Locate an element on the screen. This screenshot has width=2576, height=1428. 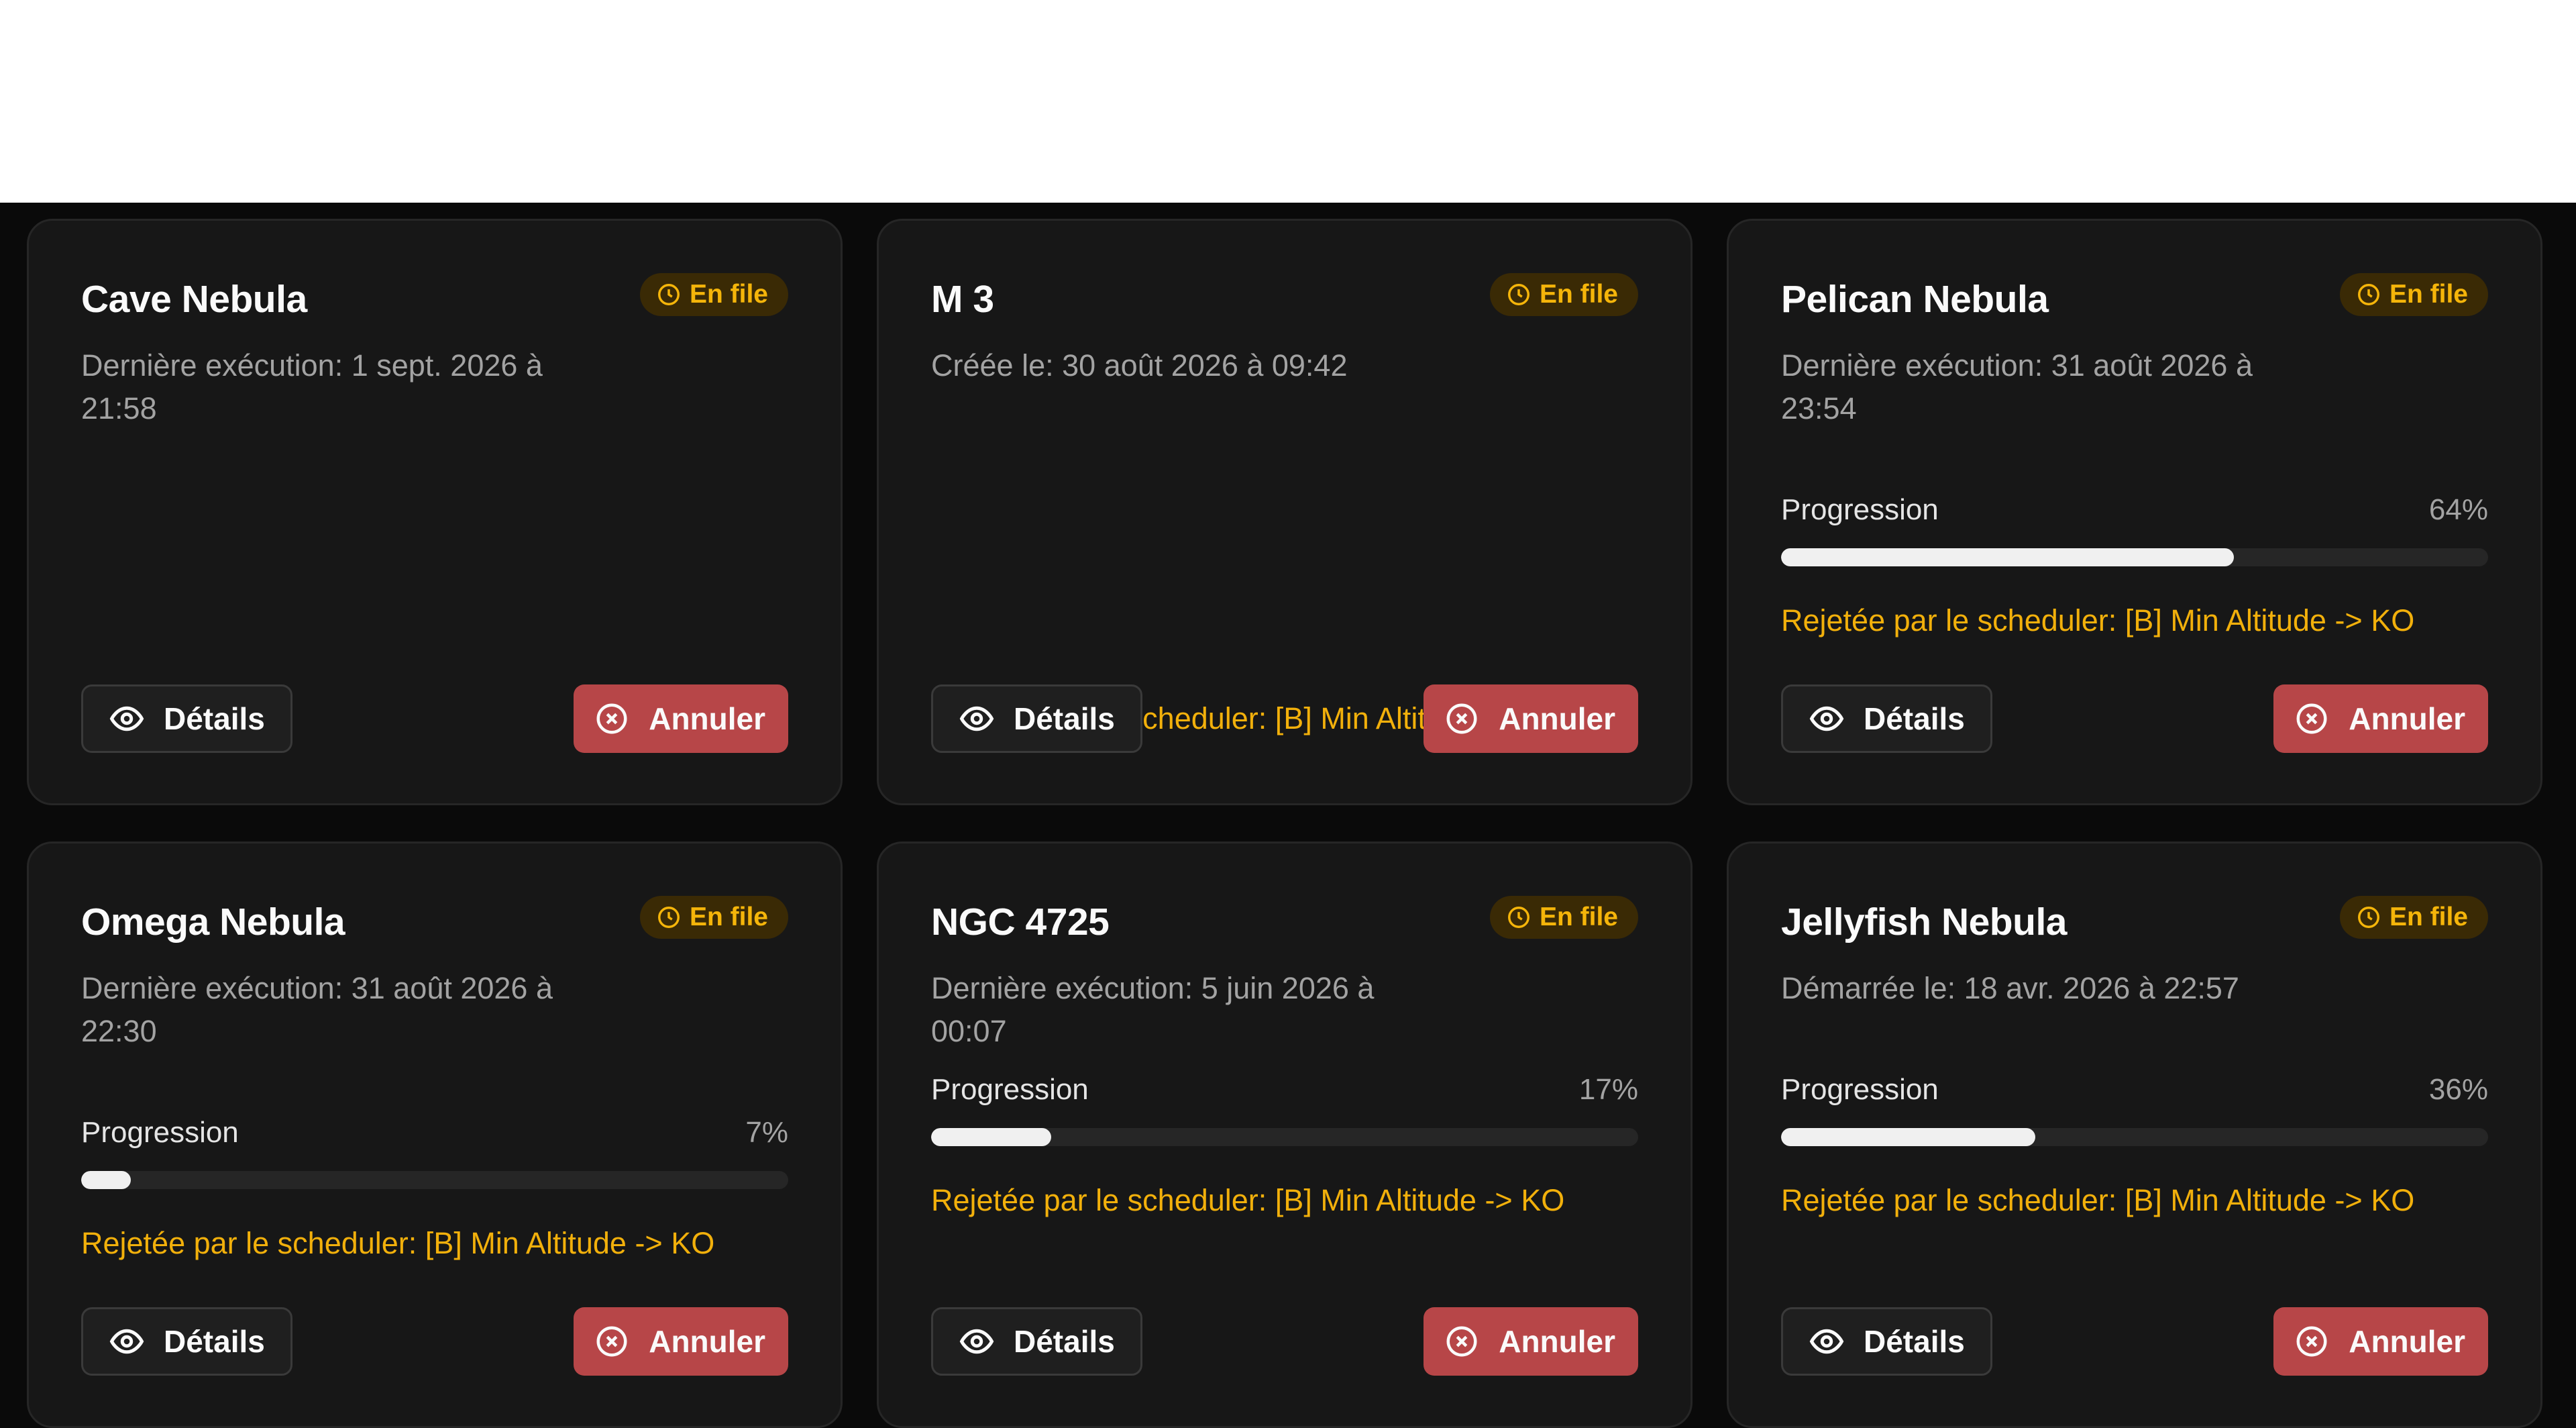
card-title: NGC 4725 is located at coordinates (1020, 922).